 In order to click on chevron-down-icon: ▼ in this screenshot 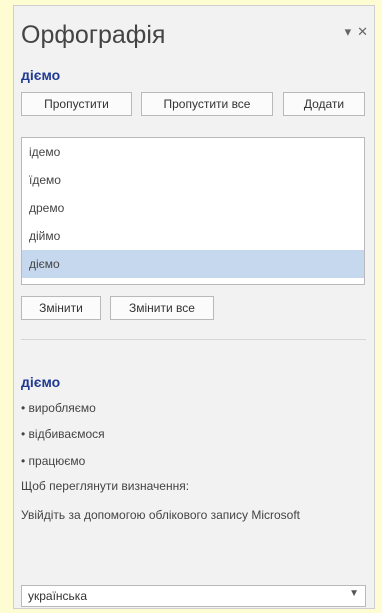, I will do `click(354, 593)`.